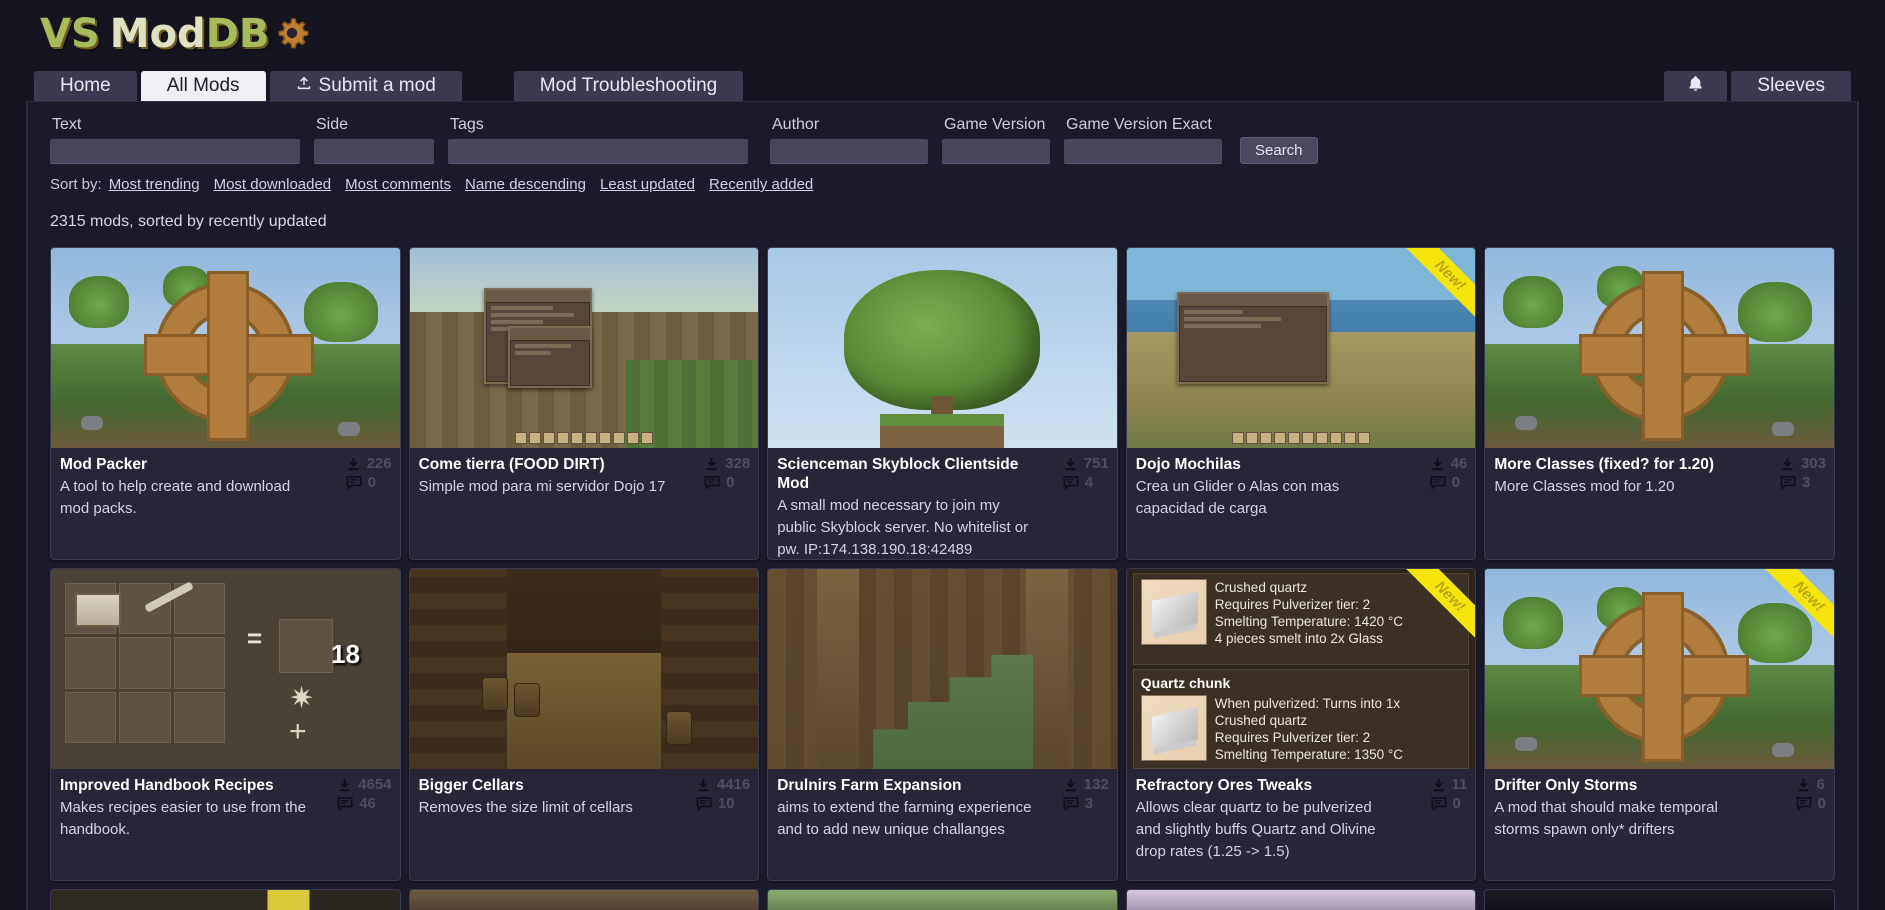  Describe the element at coordinates (154, 184) in the screenshot. I see `sort-link-most-trending: Most trending` at that location.